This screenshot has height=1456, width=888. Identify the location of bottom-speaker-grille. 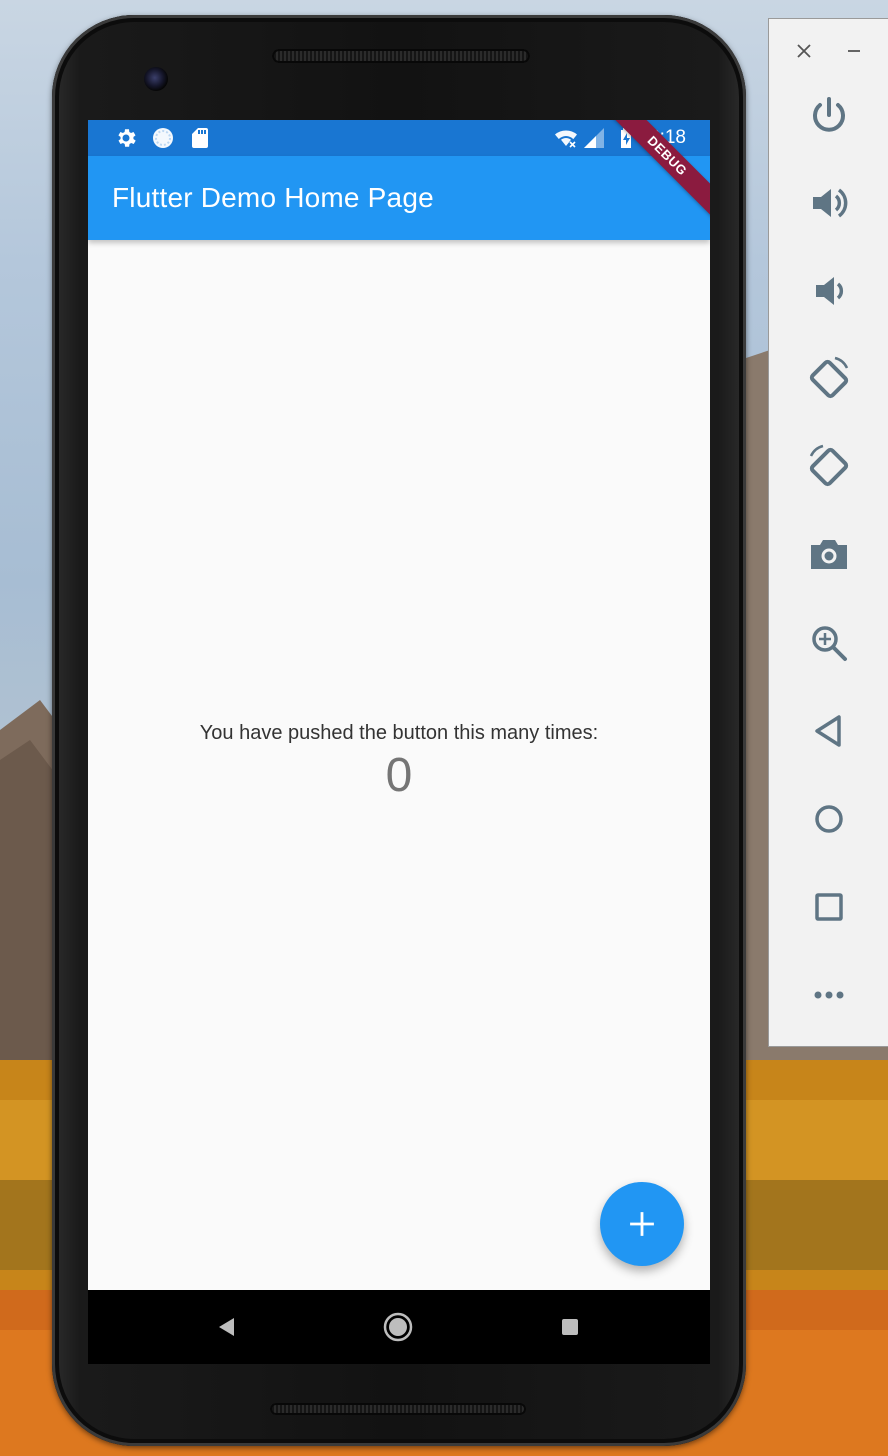
(398, 1409).